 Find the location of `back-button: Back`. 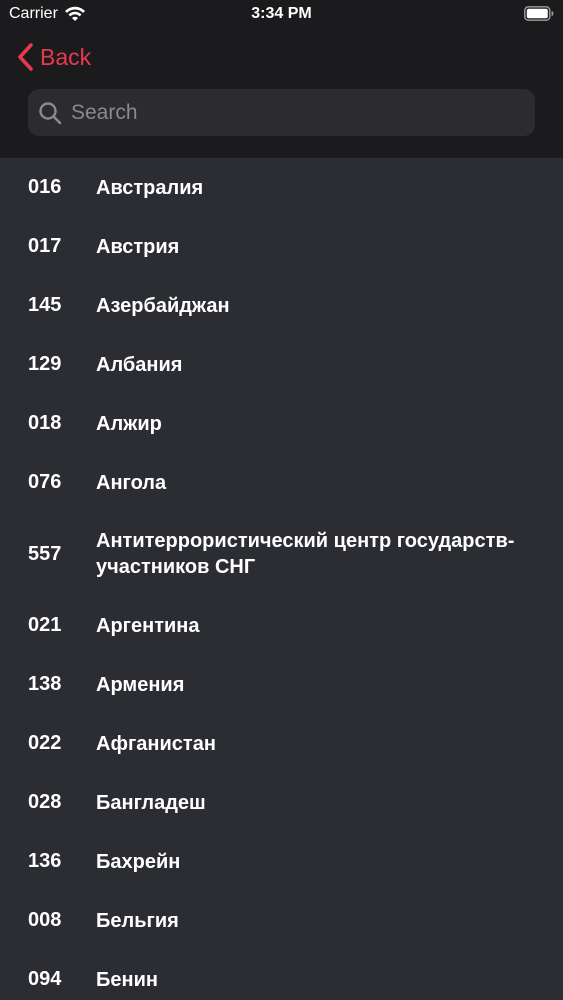

back-button: Back is located at coordinates (53, 57).